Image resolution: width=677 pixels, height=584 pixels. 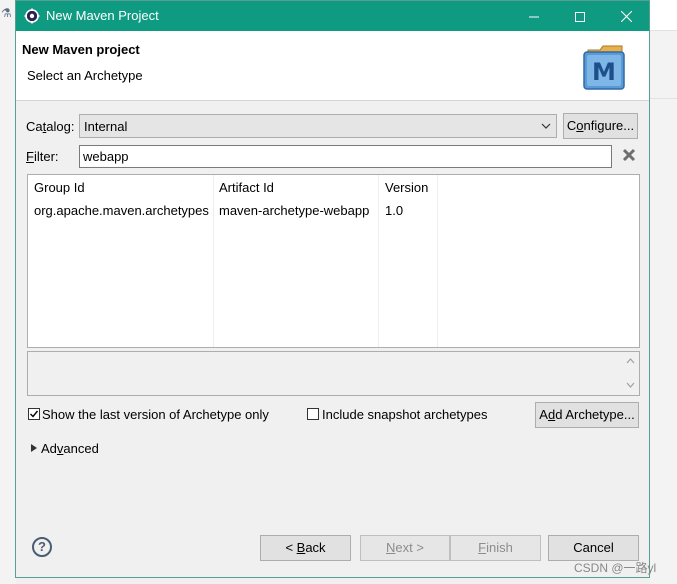 I want to click on column-header-group-id: Group Id, so click(x=59, y=187).